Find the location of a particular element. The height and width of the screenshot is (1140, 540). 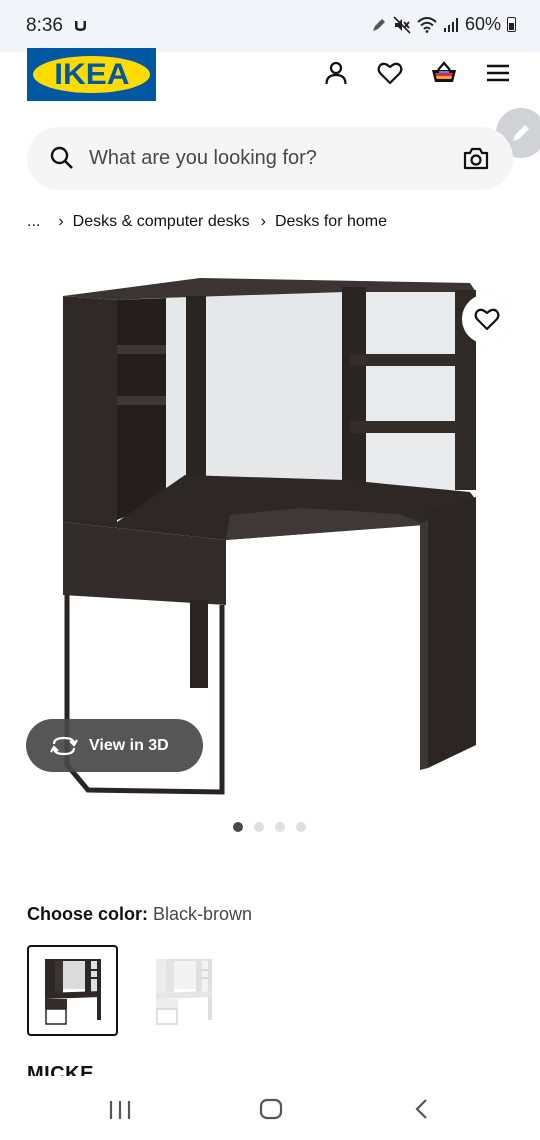

battery-icon is located at coordinates (511, 24).